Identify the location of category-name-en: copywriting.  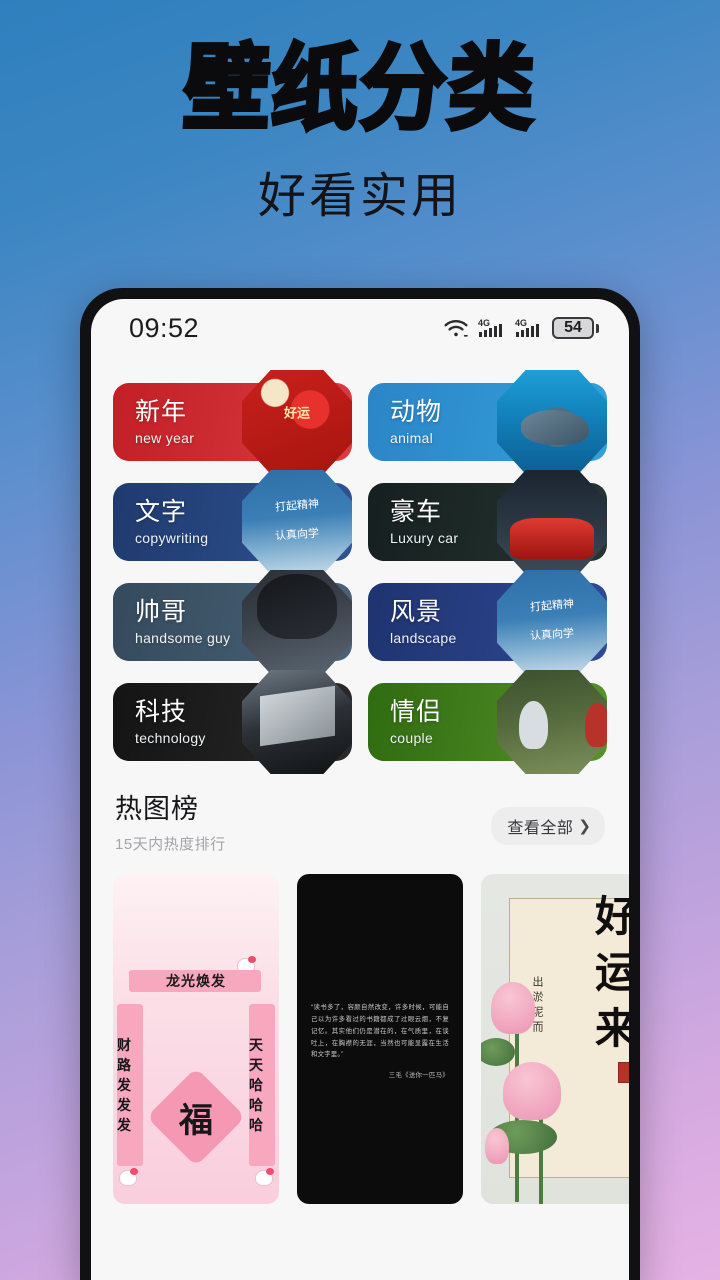
(172, 537).